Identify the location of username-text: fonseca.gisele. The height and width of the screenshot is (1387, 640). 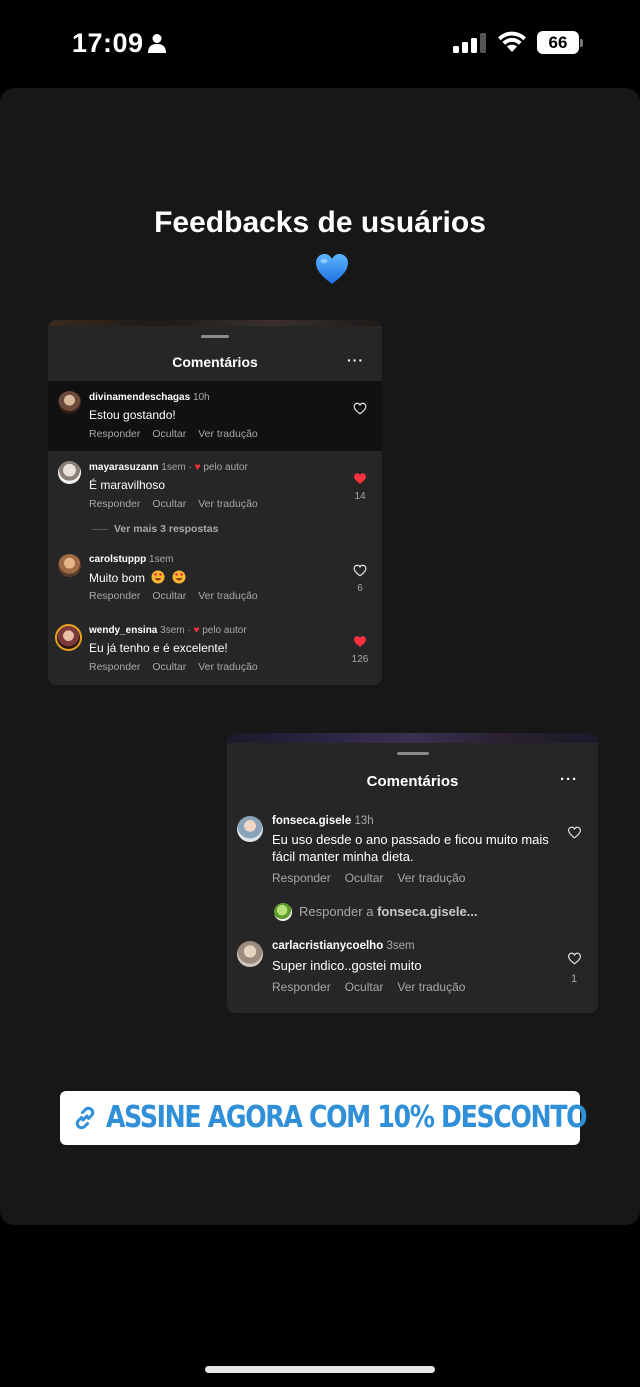
(311, 821).